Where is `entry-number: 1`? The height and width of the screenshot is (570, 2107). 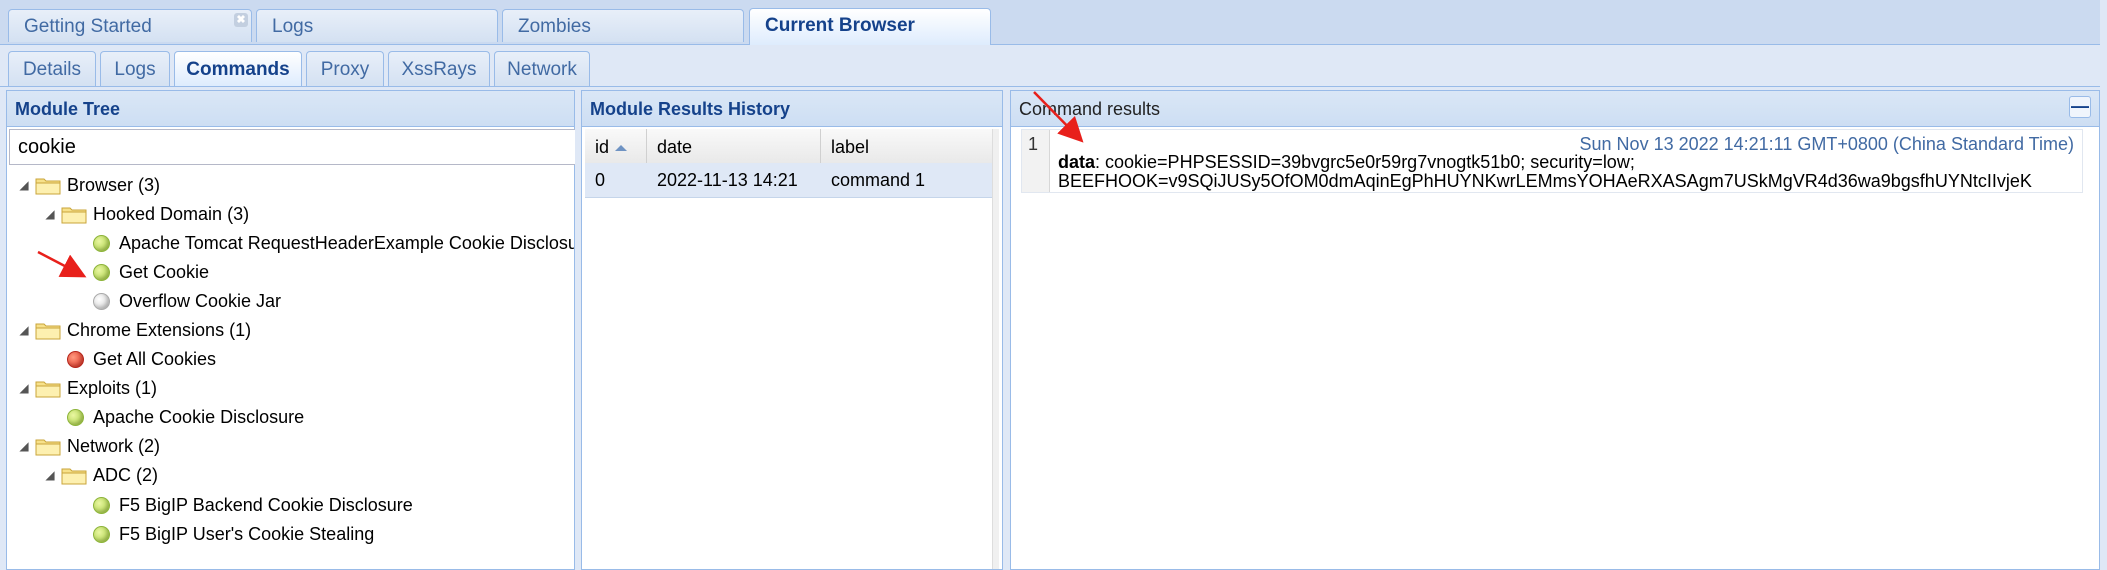 entry-number: 1 is located at coordinates (1036, 161).